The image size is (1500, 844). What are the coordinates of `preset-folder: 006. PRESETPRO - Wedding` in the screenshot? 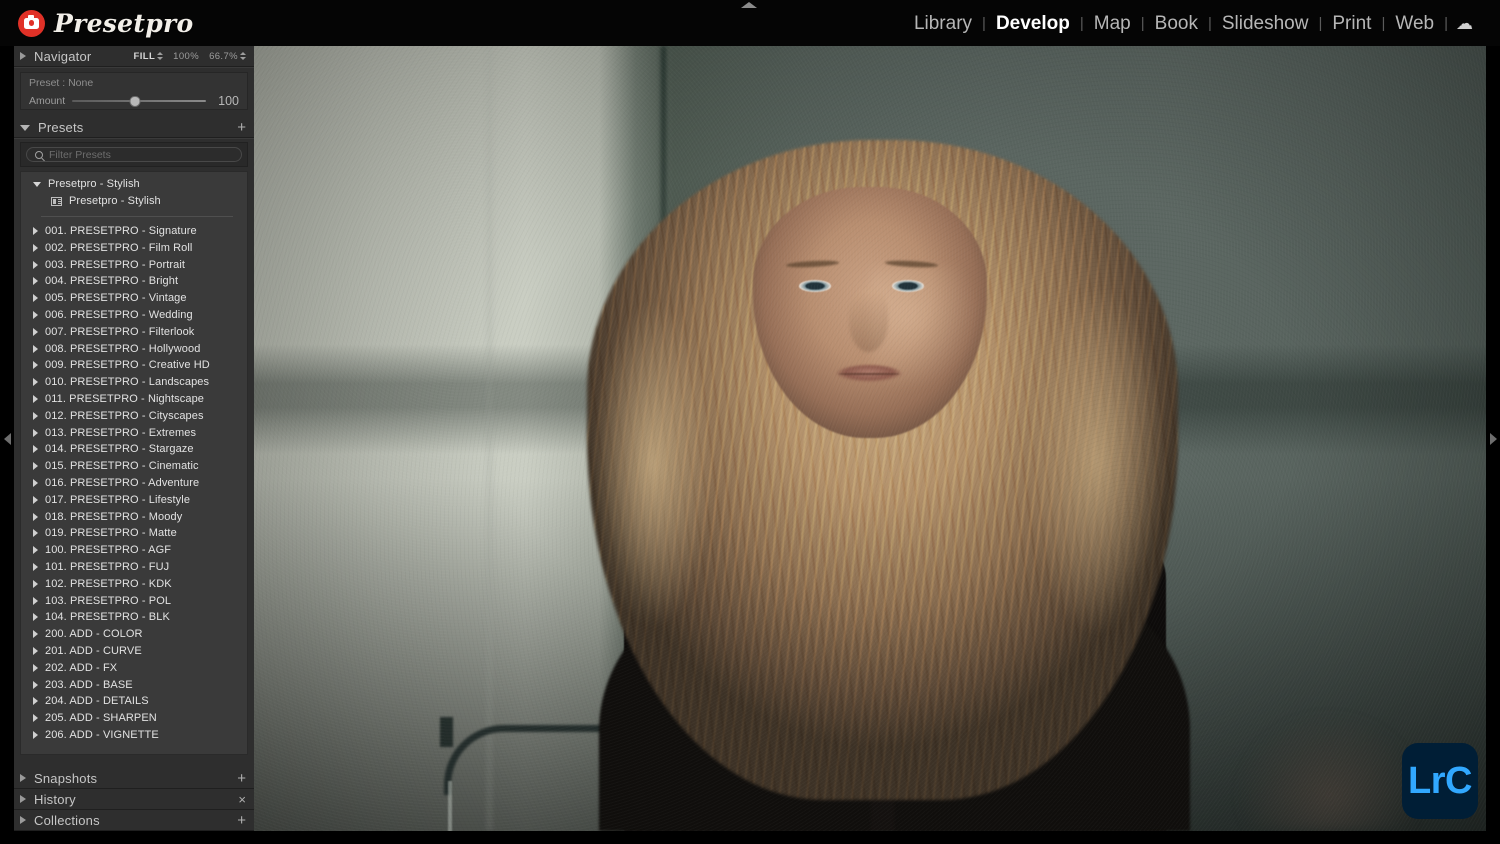 It's located at (134, 315).